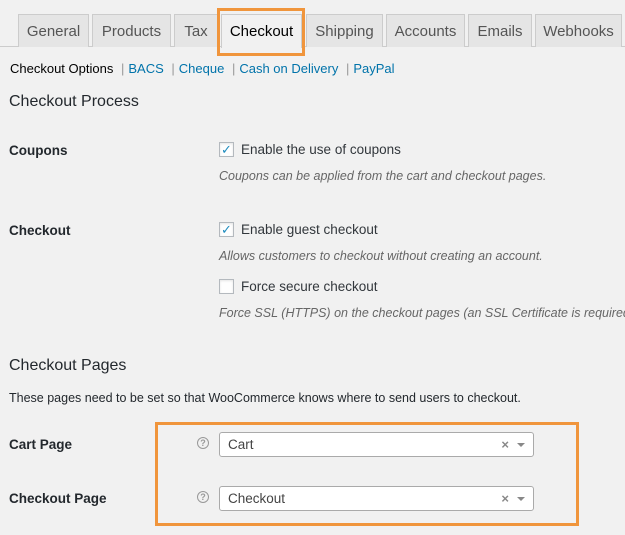 Image resolution: width=625 pixels, height=535 pixels. Describe the element at coordinates (578, 30) in the screenshot. I see `tab-webhooks: Webhooks` at that location.